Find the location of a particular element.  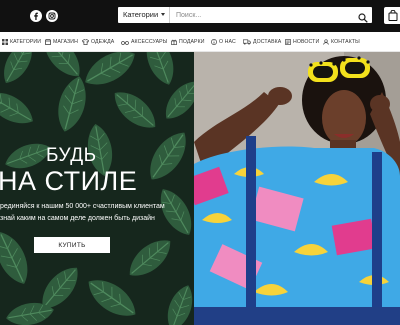

gift-icon is located at coordinates (174, 42).